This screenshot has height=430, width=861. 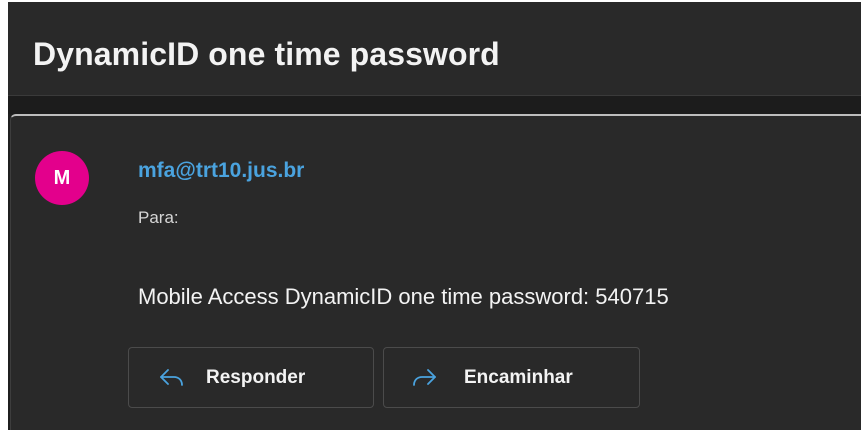 What do you see at coordinates (434, 105) in the screenshot?
I see `header-divider` at bounding box center [434, 105].